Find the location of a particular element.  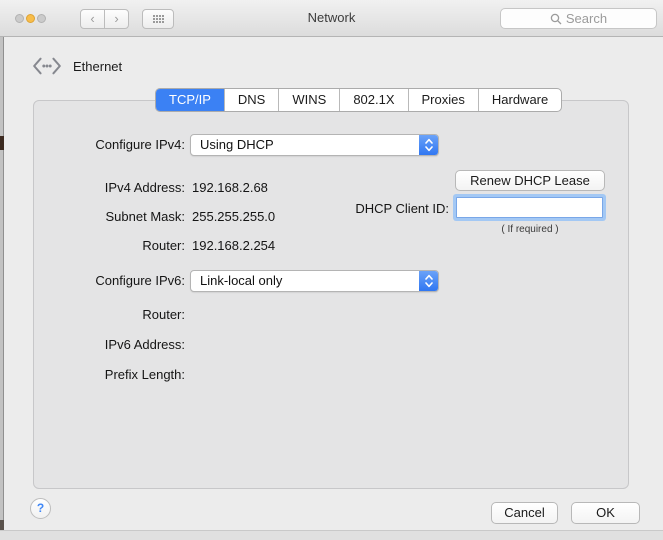

tab-8021x: 802.1X is located at coordinates (373, 100).